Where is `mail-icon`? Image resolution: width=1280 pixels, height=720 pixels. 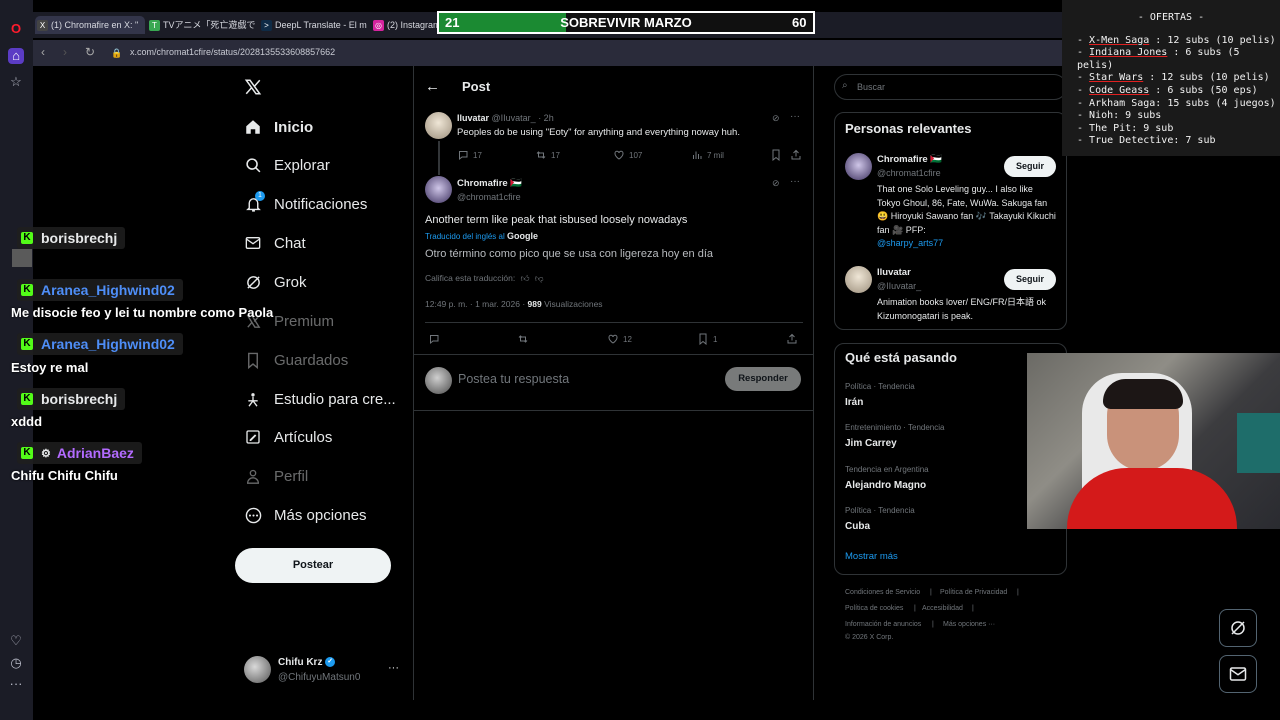
mail-icon is located at coordinates (1238, 674).